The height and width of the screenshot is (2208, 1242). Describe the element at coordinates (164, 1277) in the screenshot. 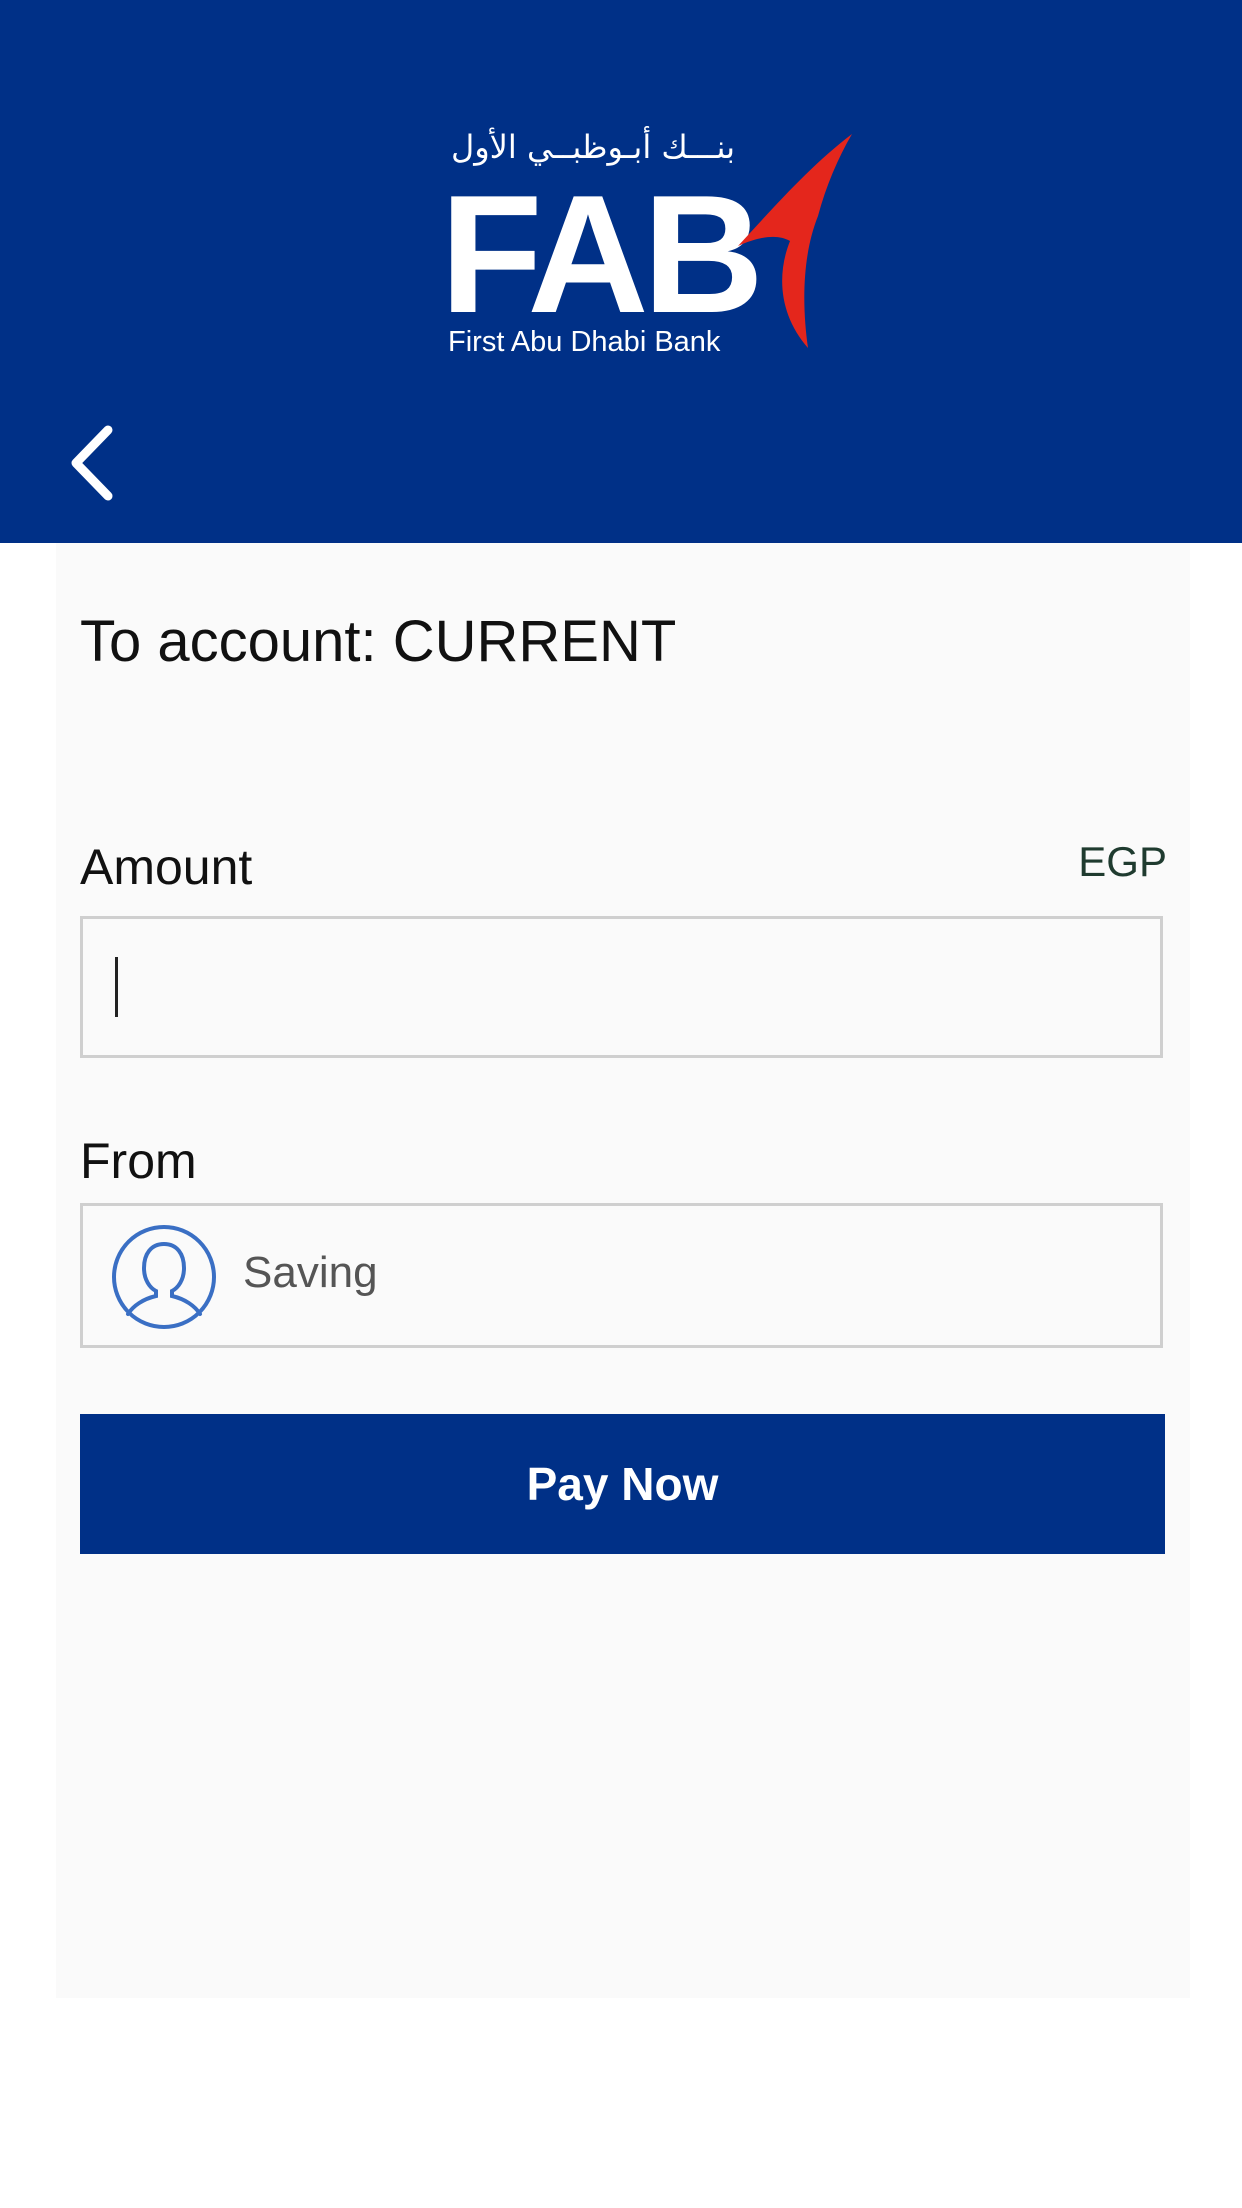

I see `user-avatar-icon` at that location.